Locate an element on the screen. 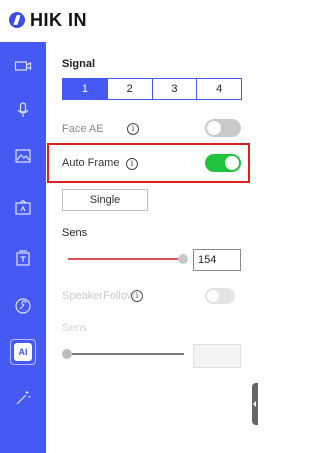 This screenshot has width=320, height=453. signal-option-3: 3 is located at coordinates (175, 89).